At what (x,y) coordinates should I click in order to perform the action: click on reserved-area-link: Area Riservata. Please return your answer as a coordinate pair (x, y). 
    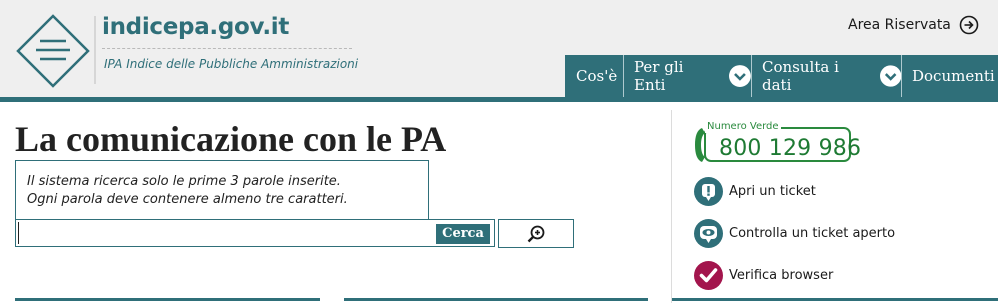
    Looking at the image, I should click on (913, 25).